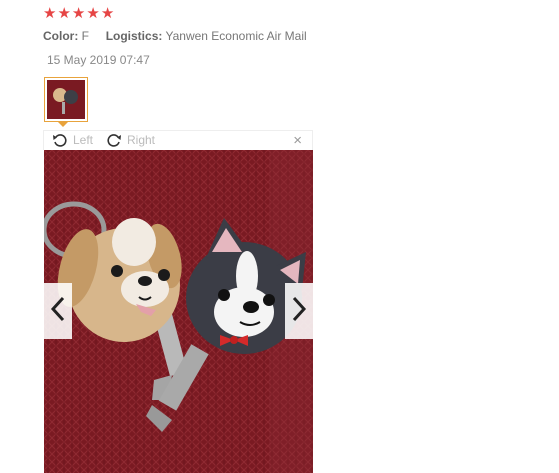 The width and height of the screenshot is (559, 473). Describe the element at coordinates (60, 140) in the screenshot. I see `rotate-left-icon` at that location.